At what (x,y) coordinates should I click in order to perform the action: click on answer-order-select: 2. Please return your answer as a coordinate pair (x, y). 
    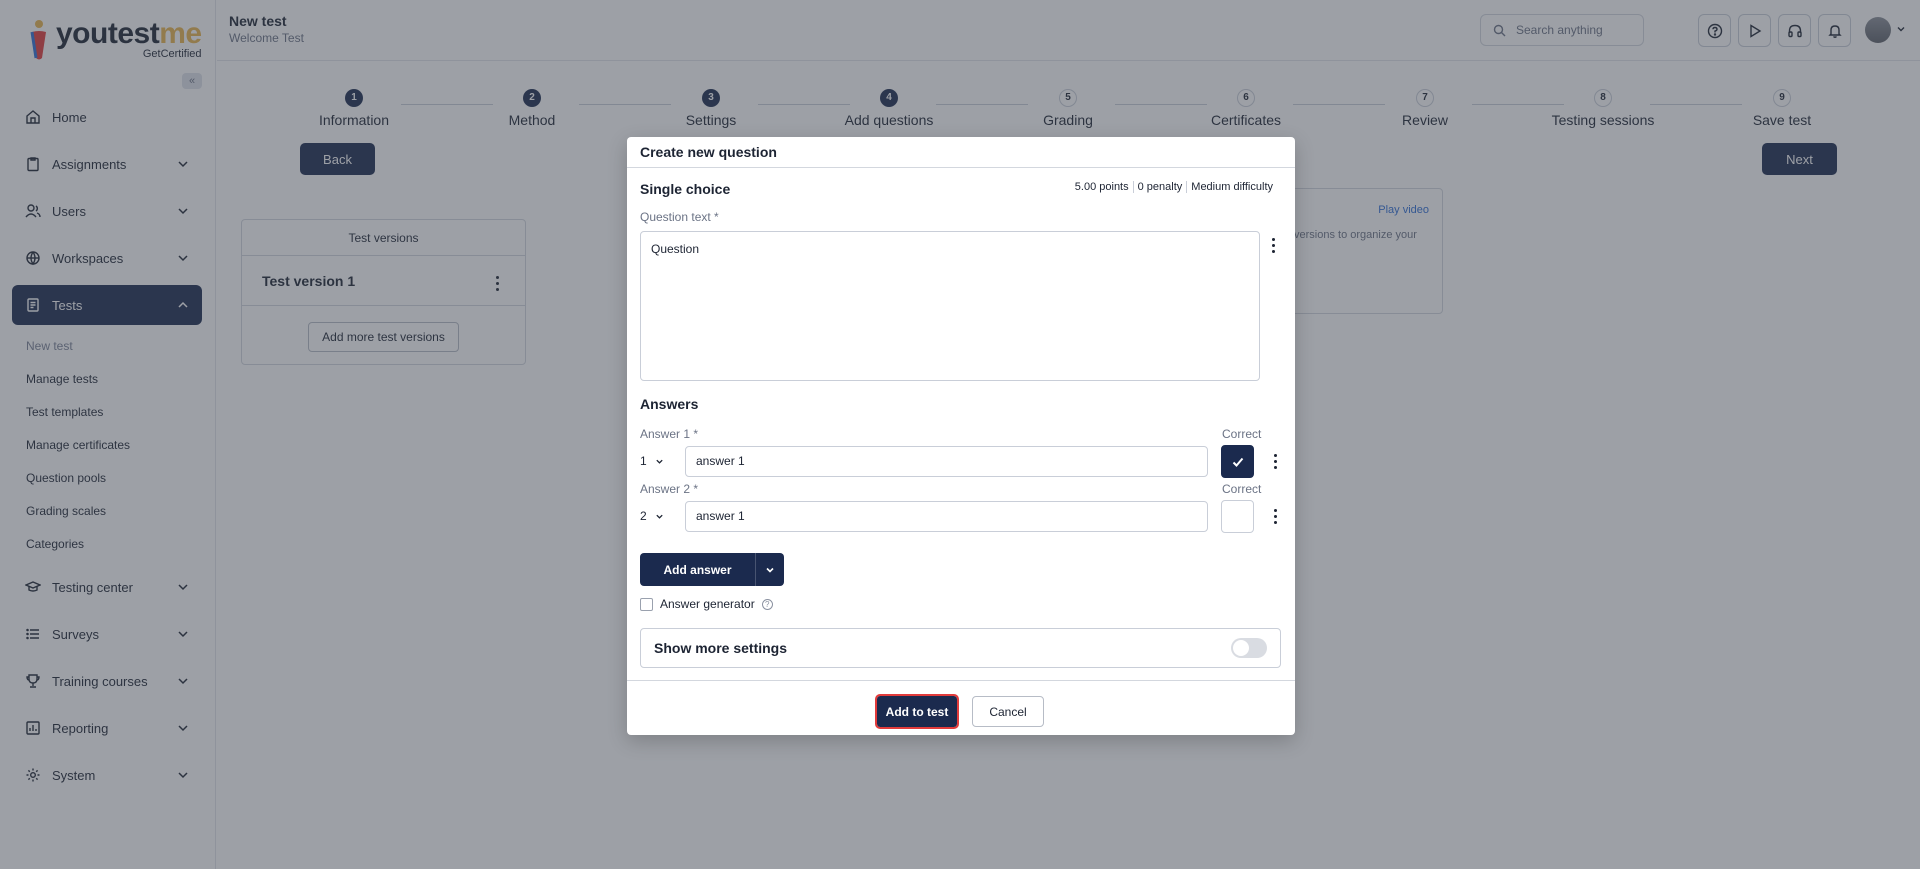
    Looking at the image, I should click on (656, 516).